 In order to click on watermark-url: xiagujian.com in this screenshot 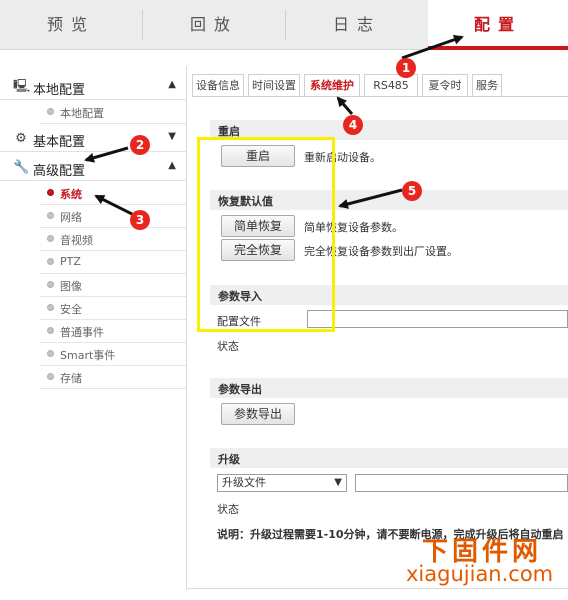, I will do `click(480, 574)`.